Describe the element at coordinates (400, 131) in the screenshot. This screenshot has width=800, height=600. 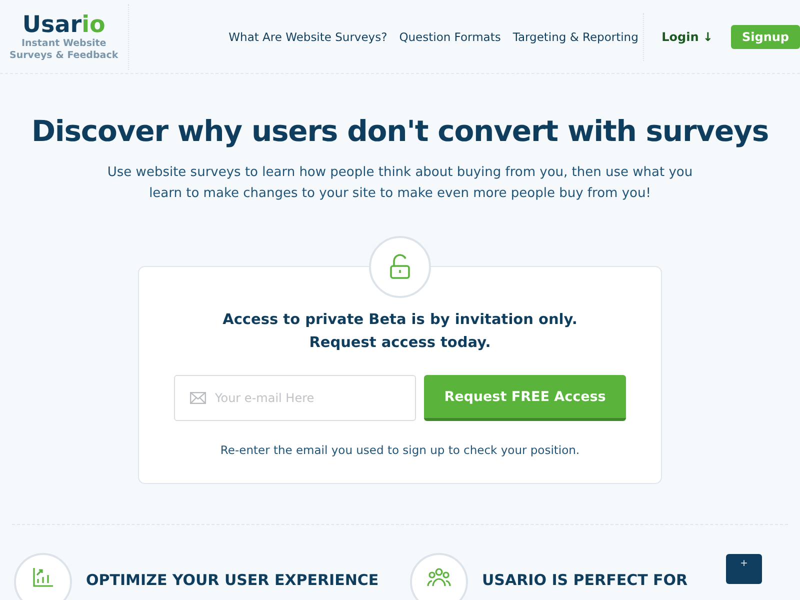
I see `hero-title: Discover why users don't convert with surveys` at that location.